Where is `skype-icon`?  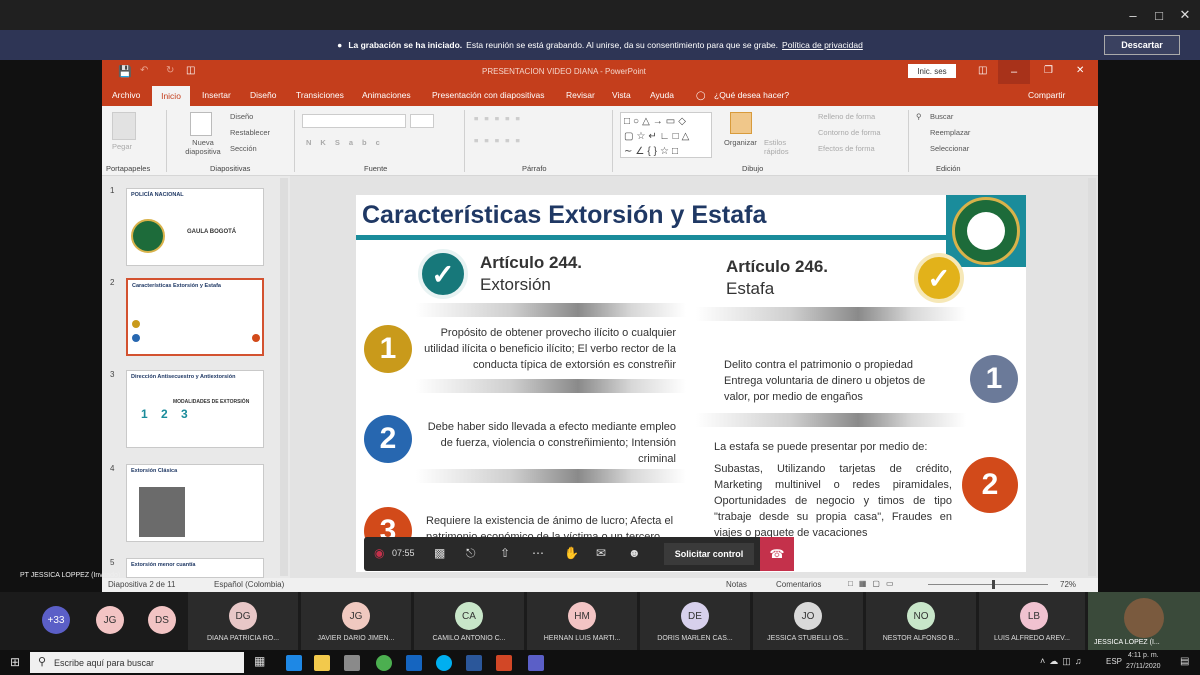 skype-icon is located at coordinates (444, 663).